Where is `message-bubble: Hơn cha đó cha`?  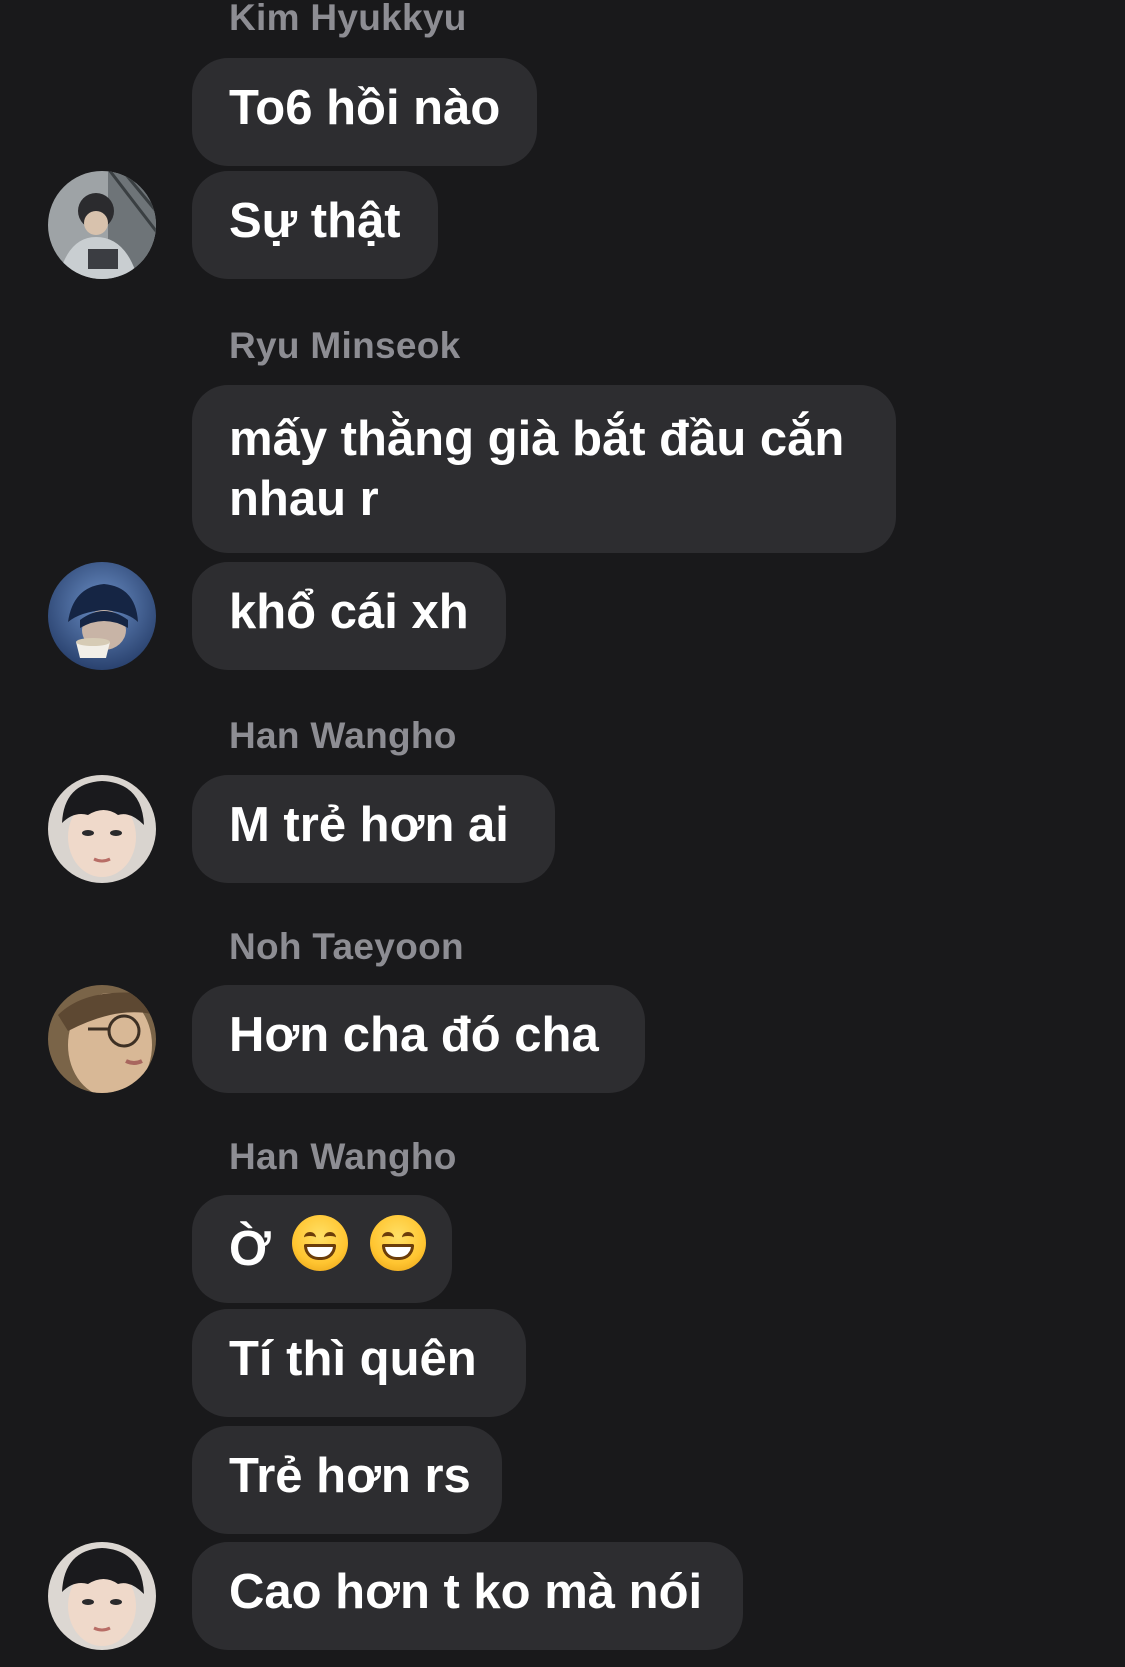 message-bubble: Hơn cha đó cha is located at coordinates (418, 1039).